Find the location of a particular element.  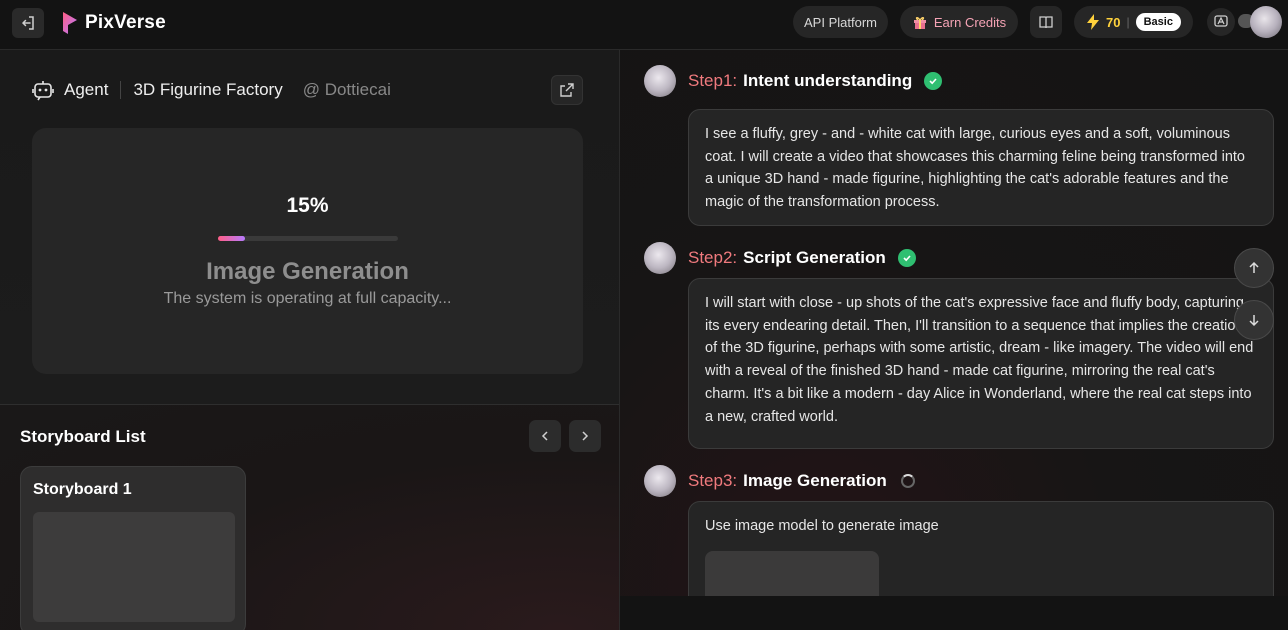

brand-logo: PixVerse is located at coordinates (113, 23).